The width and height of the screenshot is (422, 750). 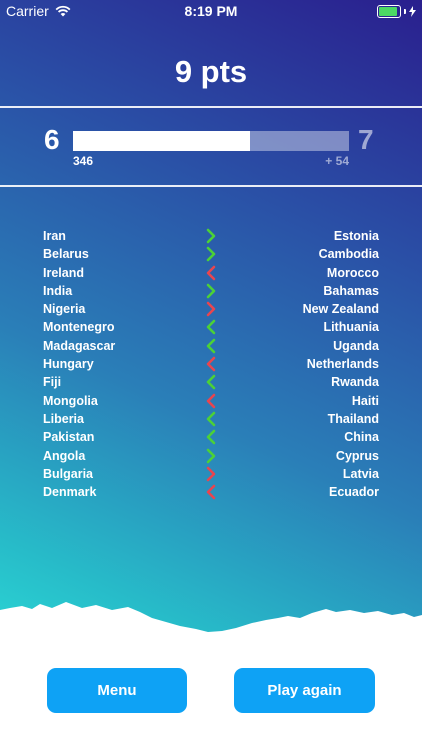 What do you see at coordinates (351, 327) in the screenshot?
I see `right-country: Lithuania` at bounding box center [351, 327].